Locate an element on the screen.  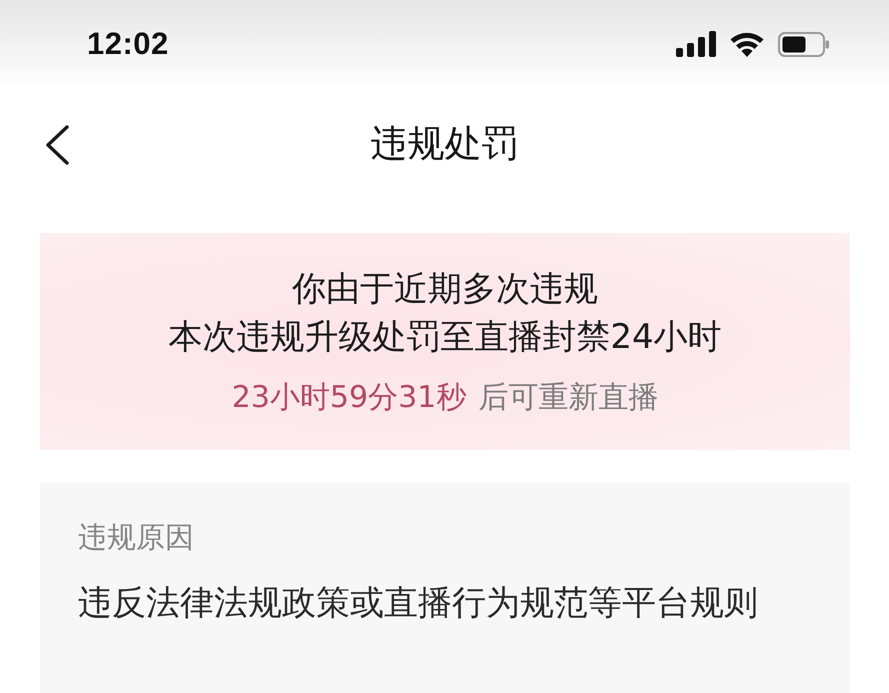
signal-icon is located at coordinates (696, 44).